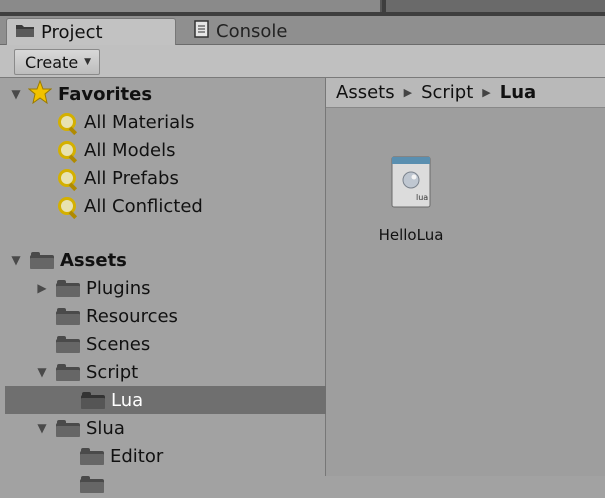 This screenshot has width=605, height=498. I want to click on tree-item-script: ▼ Script, so click(180, 372).